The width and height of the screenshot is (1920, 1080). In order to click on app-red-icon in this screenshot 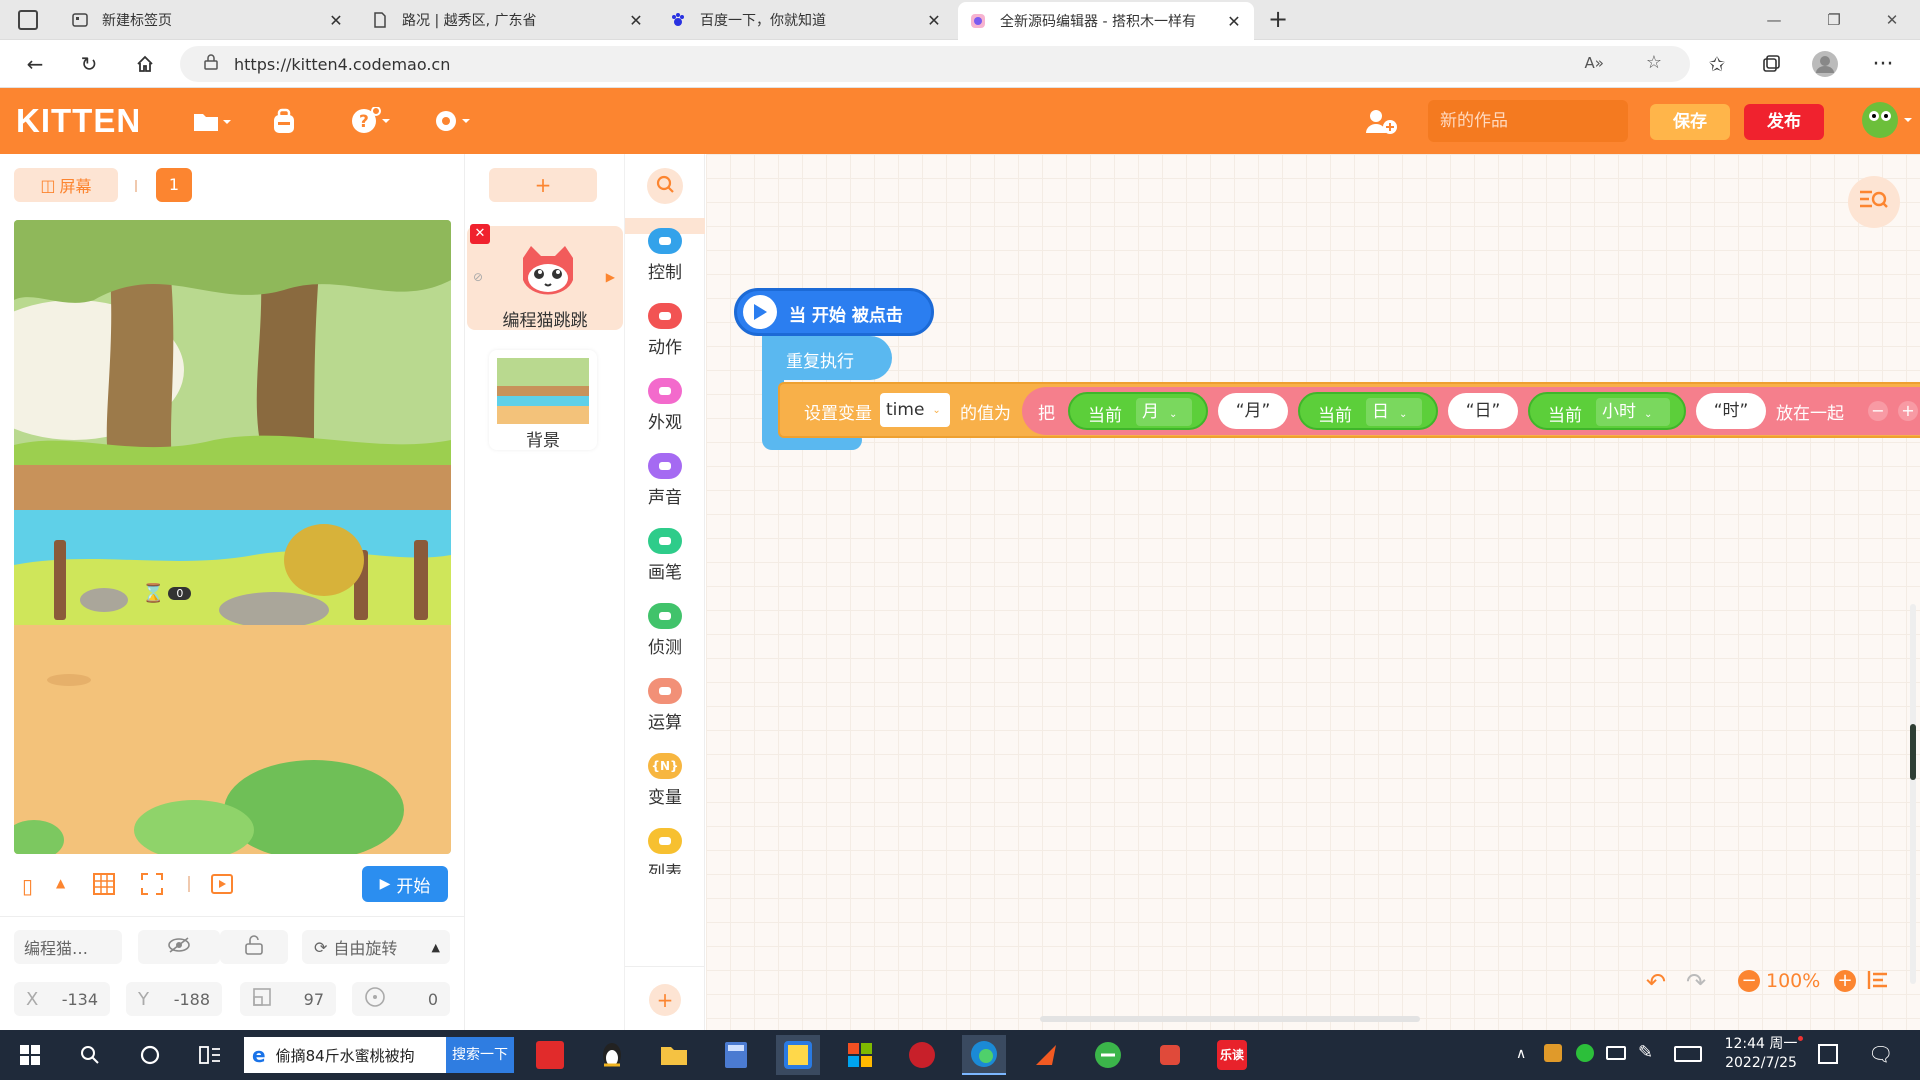, I will do `click(550, 1055)`.